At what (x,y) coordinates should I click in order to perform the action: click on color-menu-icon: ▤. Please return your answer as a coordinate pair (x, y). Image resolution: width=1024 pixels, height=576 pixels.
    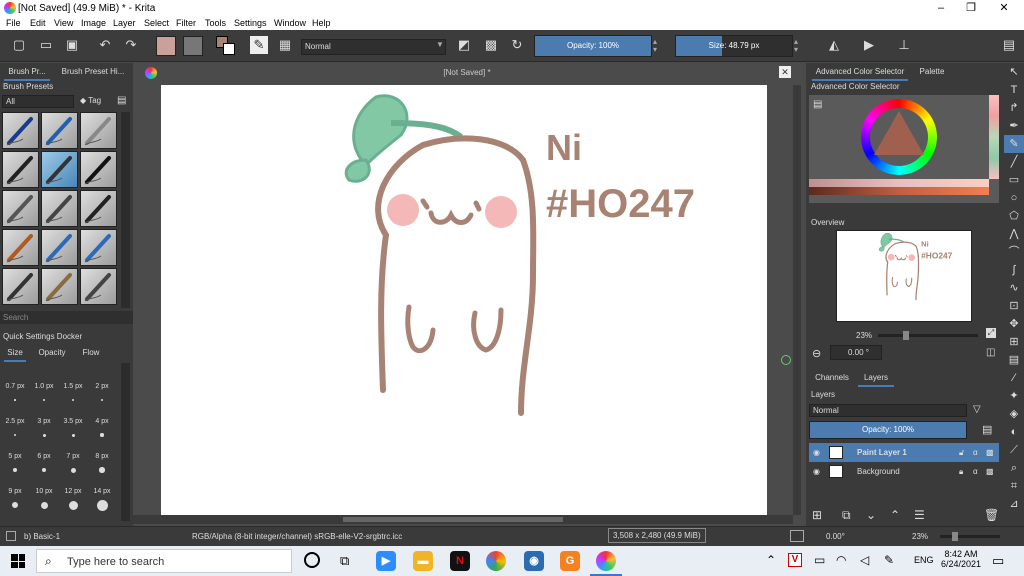
    Looking at the image, I should click on (817, 104).